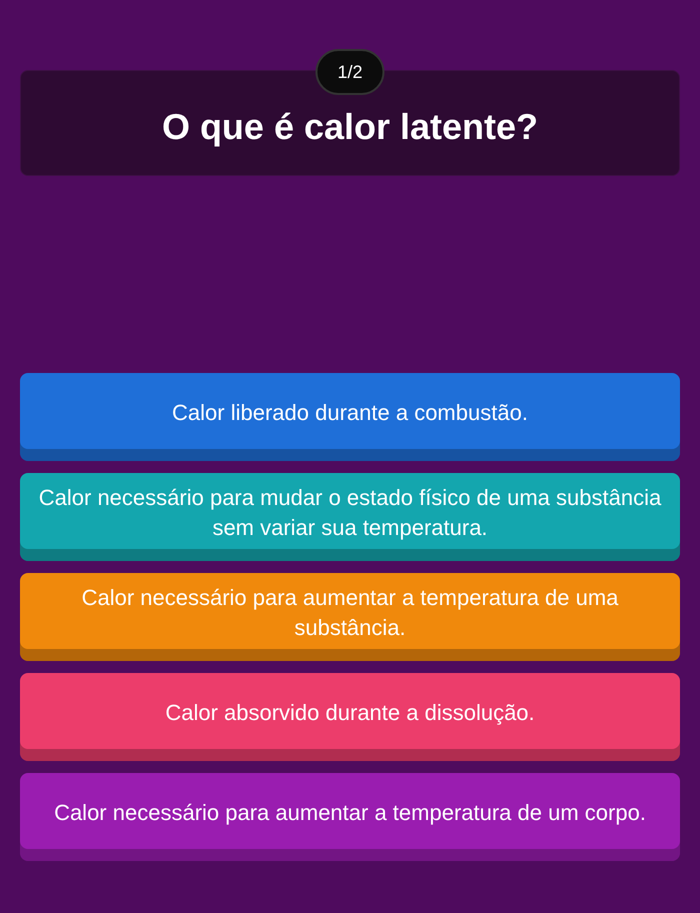 This screenshot has height=913, width=700. What do you see at coordinates (350, 817) in the screenshot?
I see `answer-option: Calor necessário para aumentar a temperatura de um corpo.` at bounding box center [350, 817].